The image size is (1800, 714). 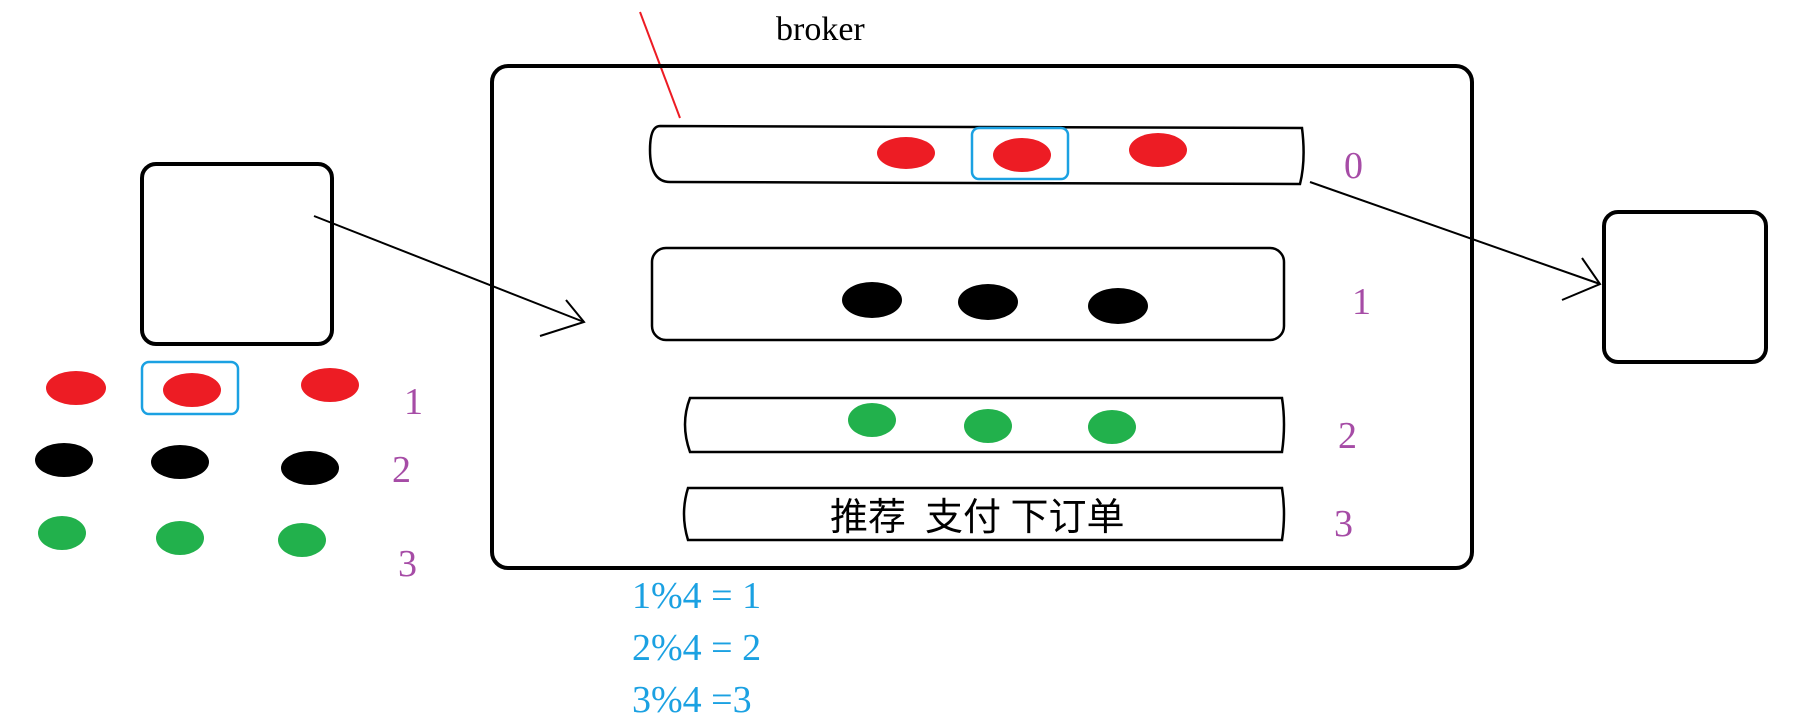 What do you see at coordinates (449, 276) in the screenshot?
I see `producer-arrow` at bounding box center [449, 276].